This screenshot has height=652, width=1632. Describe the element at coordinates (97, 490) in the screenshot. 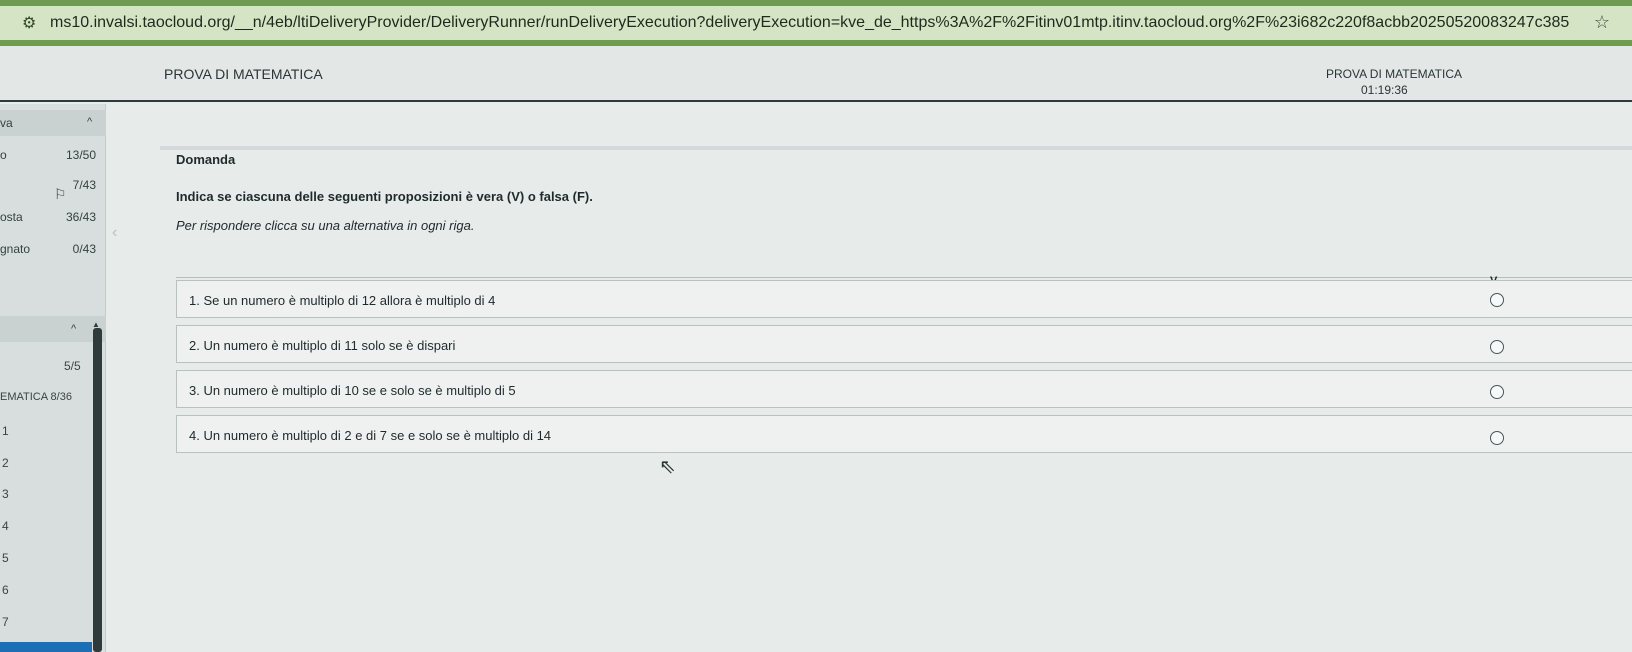

I see `sidebar-scrollbar` at that location.